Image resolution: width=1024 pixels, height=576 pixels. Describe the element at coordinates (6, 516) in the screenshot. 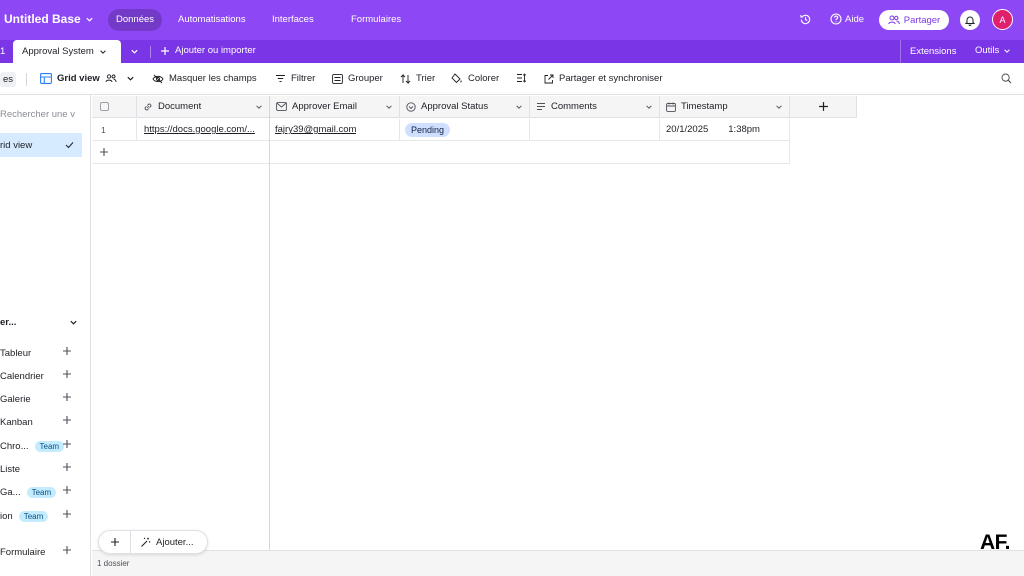

I see `create-view-label: ion` at that location.